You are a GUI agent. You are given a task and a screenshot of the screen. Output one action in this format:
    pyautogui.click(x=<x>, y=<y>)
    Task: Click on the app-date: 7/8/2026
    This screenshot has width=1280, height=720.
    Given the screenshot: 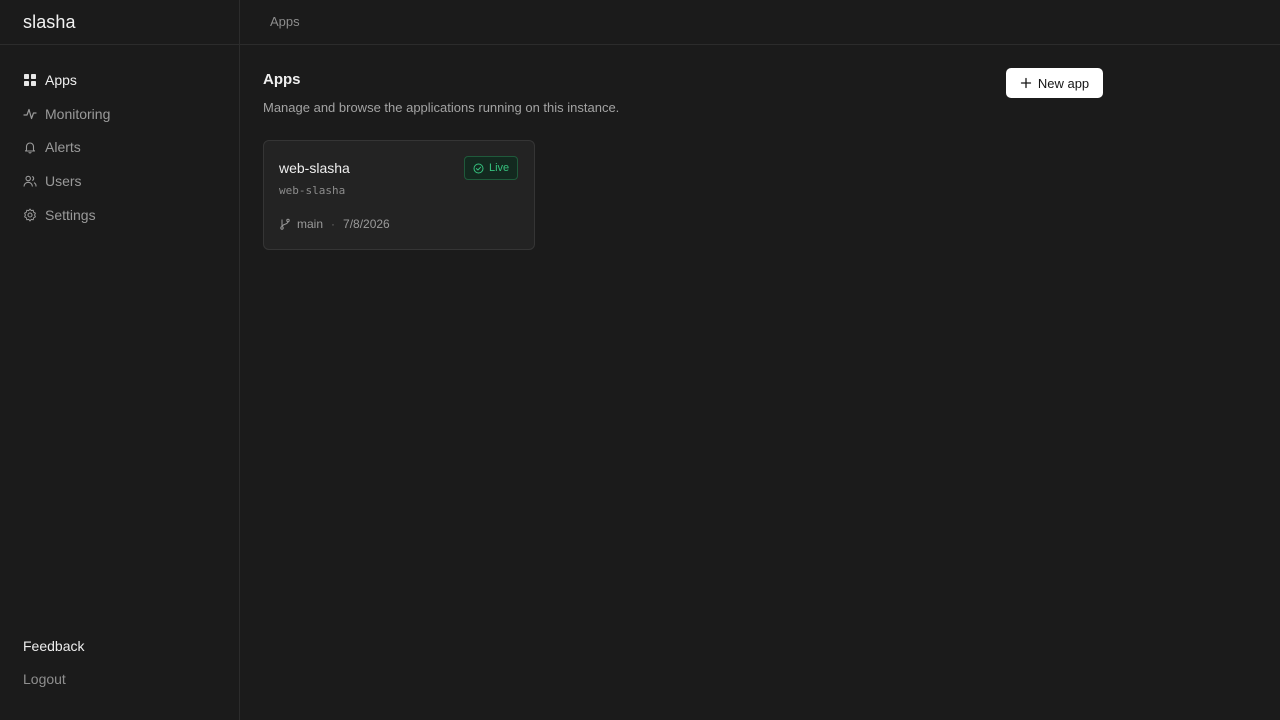 What is the action you would take?
    pyautogui.click(x=366, y=224)
    